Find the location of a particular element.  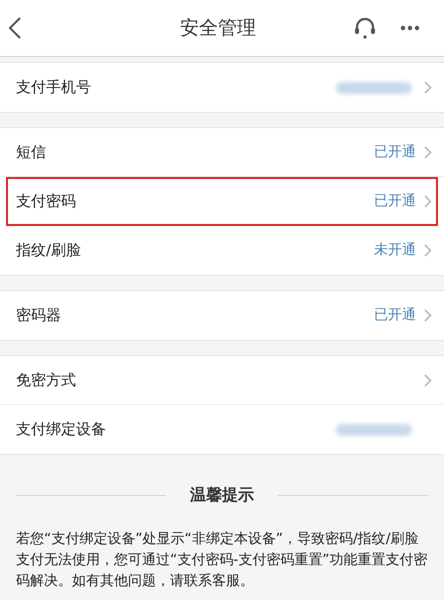

row-label: 支付手机号 is located at coordinates (54, 87).